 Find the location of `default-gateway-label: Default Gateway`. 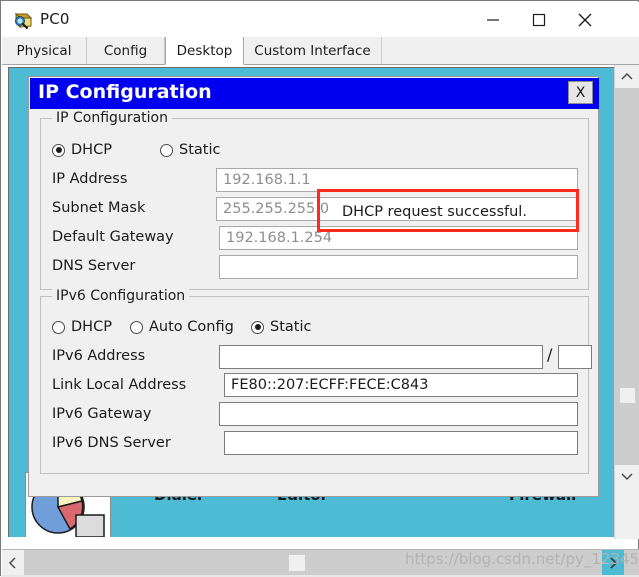

default-gateway-label: Default Gateway is located at coordinates (113, 237).